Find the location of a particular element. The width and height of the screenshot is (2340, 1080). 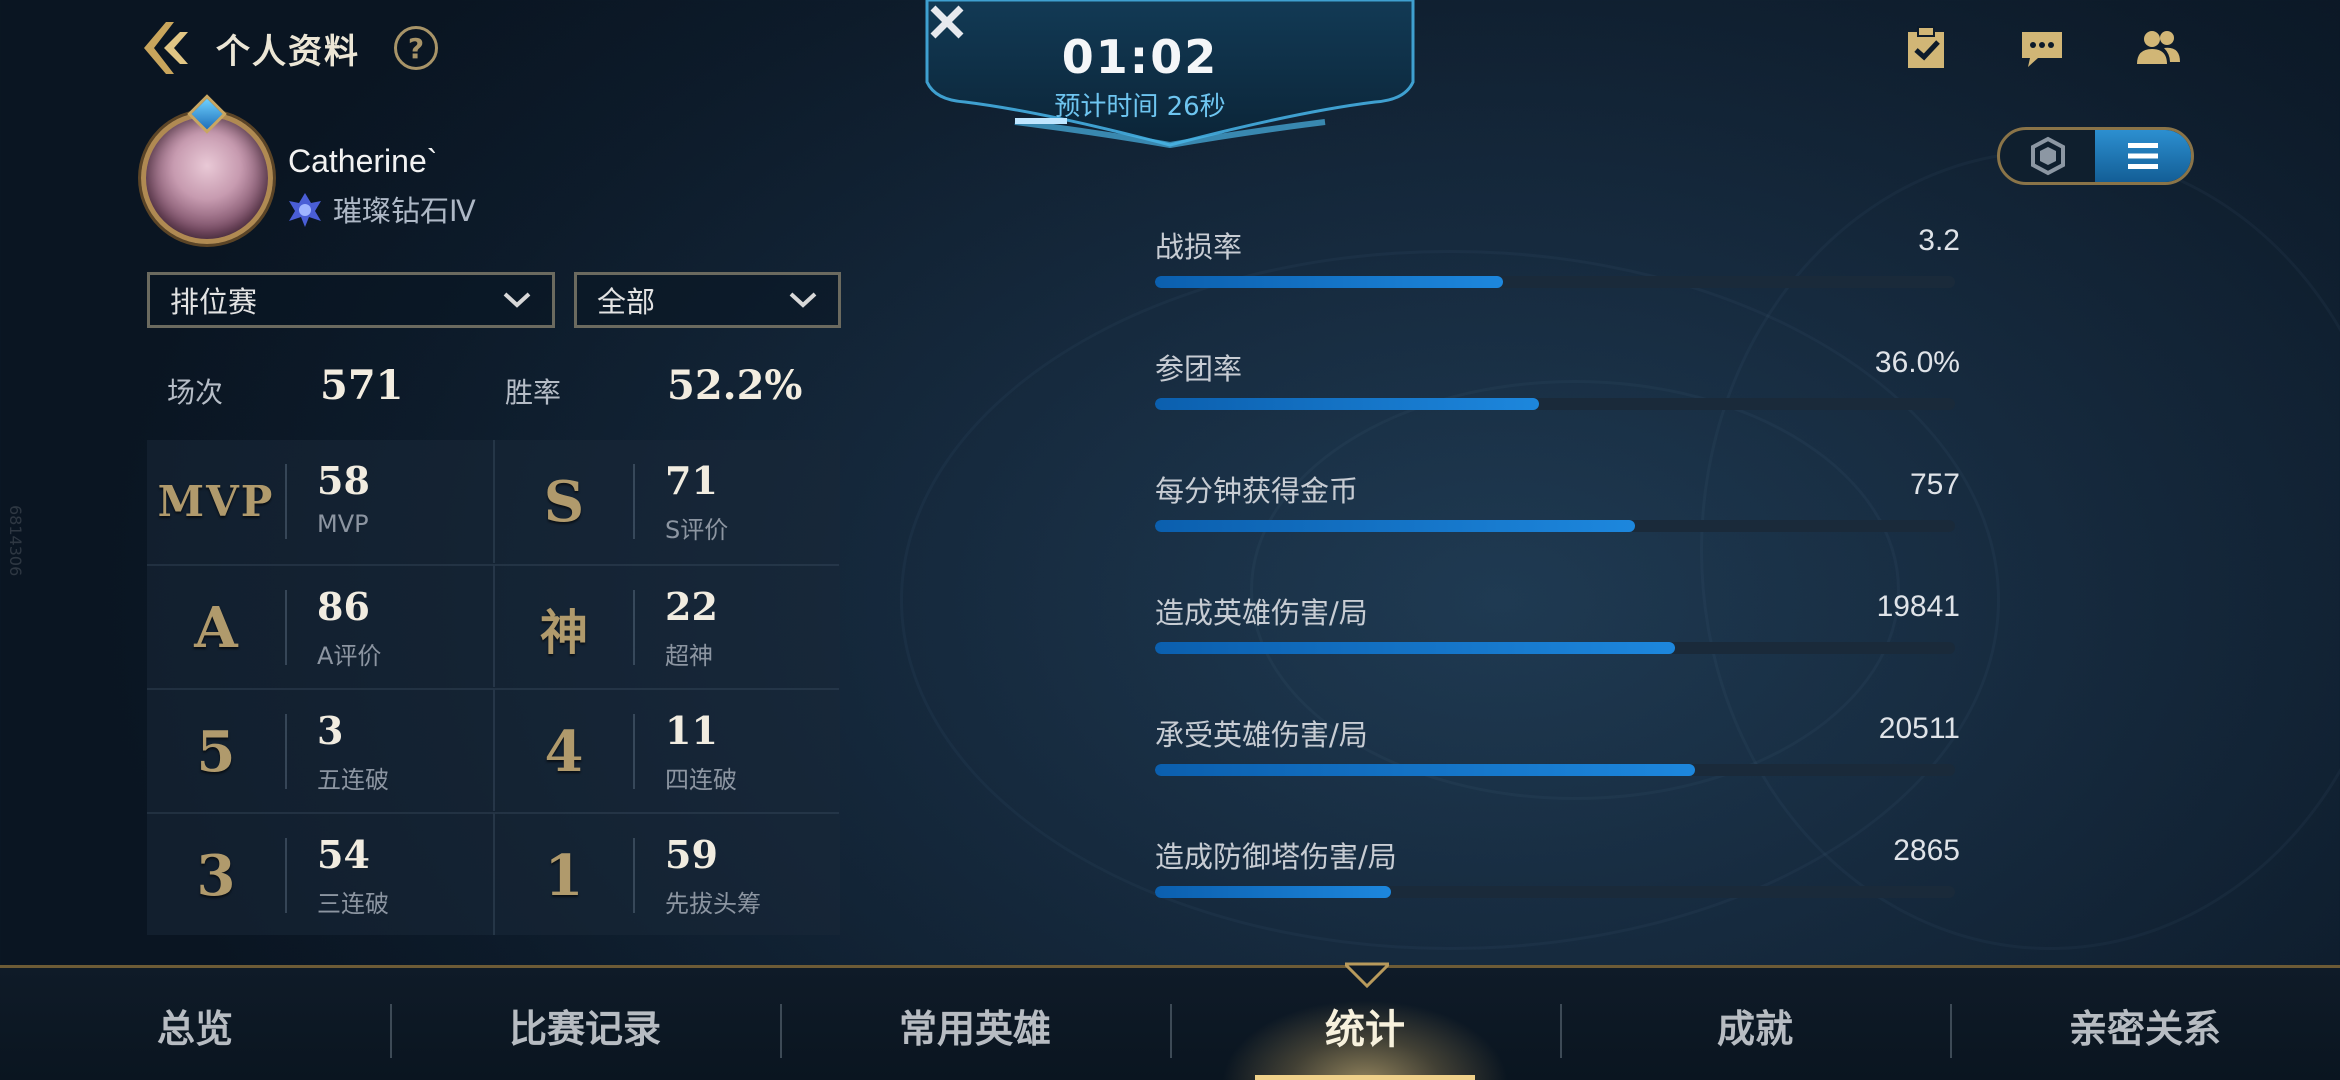

friends-icon is located at coordinates (2158, 48).